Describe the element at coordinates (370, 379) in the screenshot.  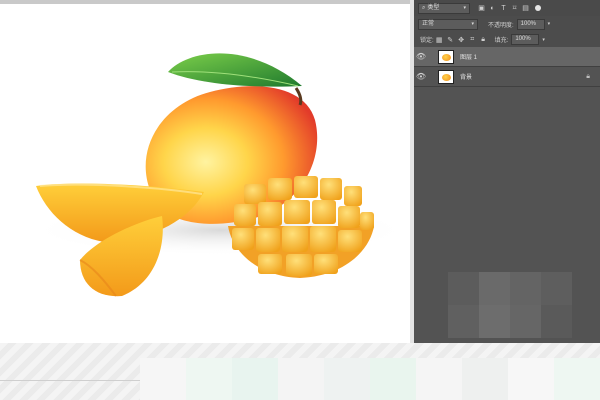
I see `blurred-tiles` at that location.